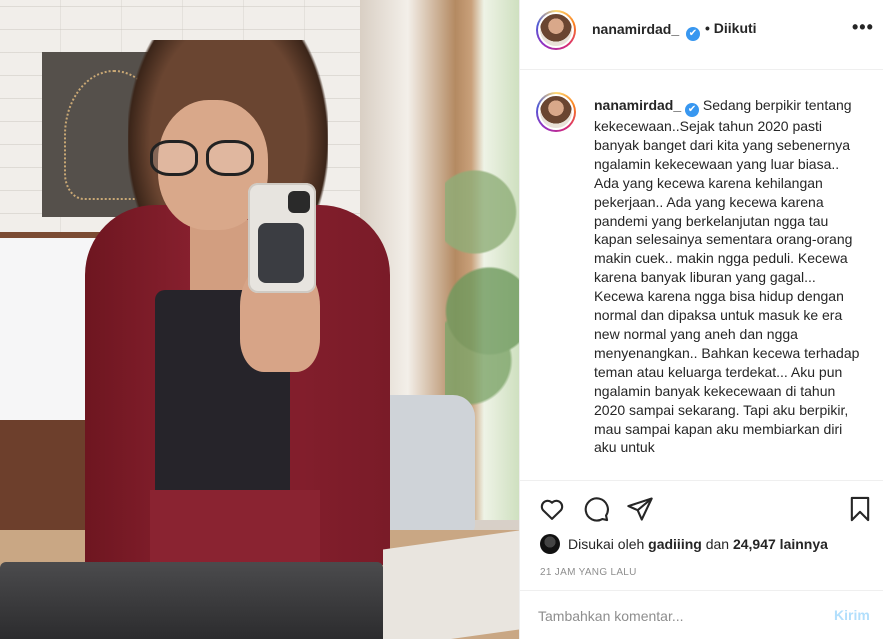 The height and width of the screenshot is (639, 883). I want to click on likes-prefix: Disukai oleh, so click(606, 544).